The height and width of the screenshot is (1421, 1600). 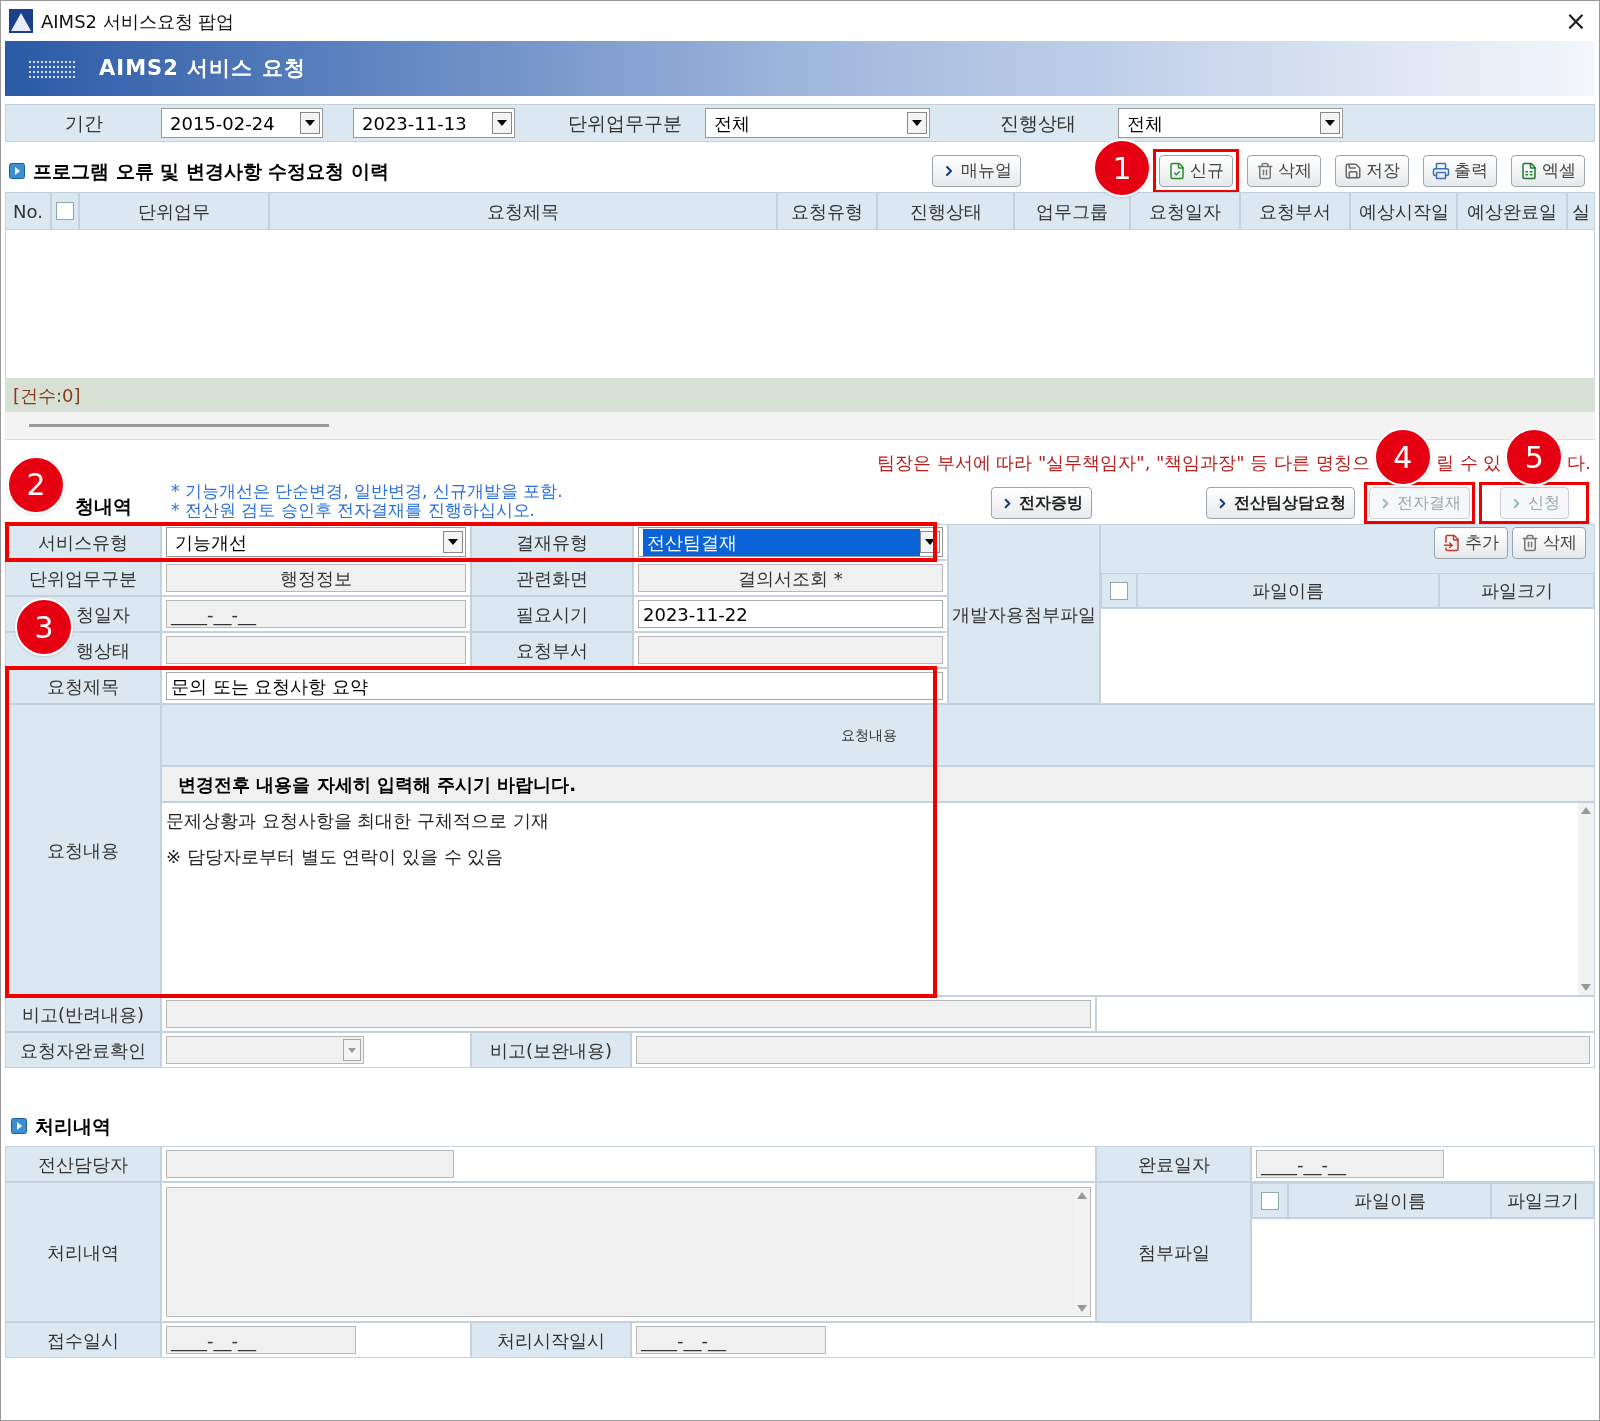 What do you see at coordinates (1173, 1164) in the screenshot?
I see `field-label: 완료일자` at bounding box center [1173, 1164].